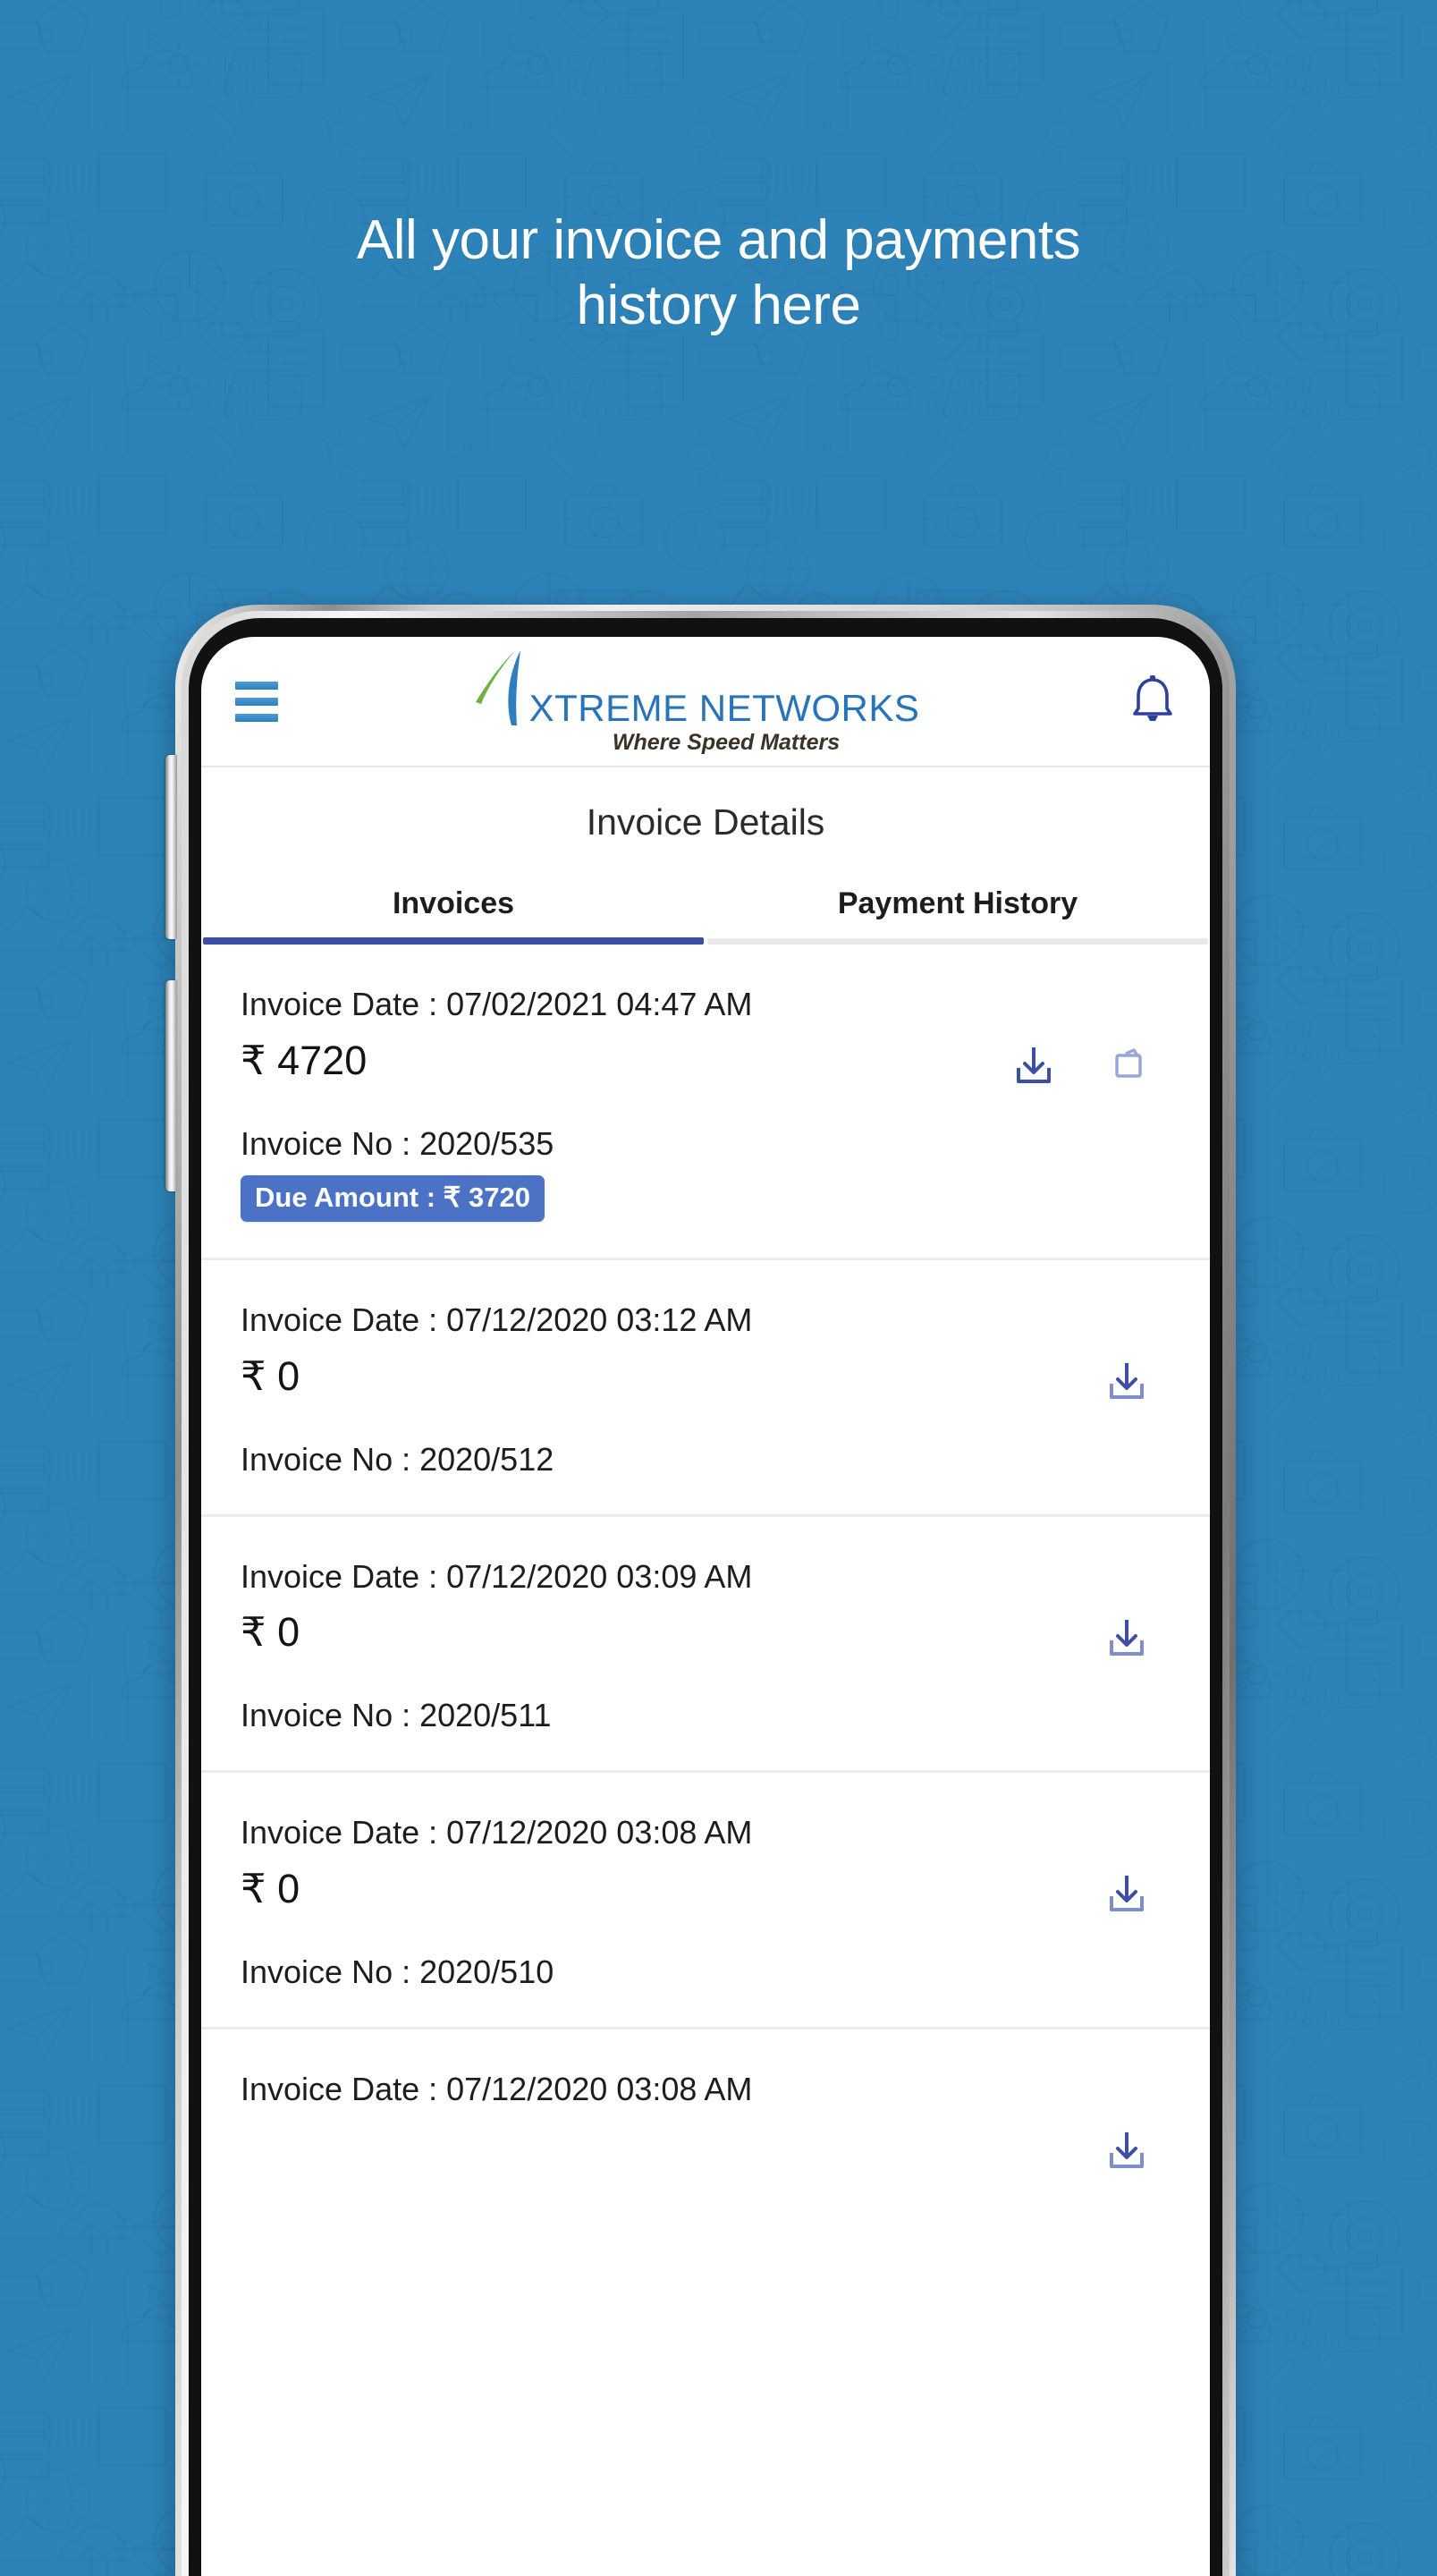 Image resolution: width=1437 pixels, height=2576 pixels. What do you see at coordinates (171, 847) in the screenshot?
I see `phone-mute-button` at bounding box center [171, 847].